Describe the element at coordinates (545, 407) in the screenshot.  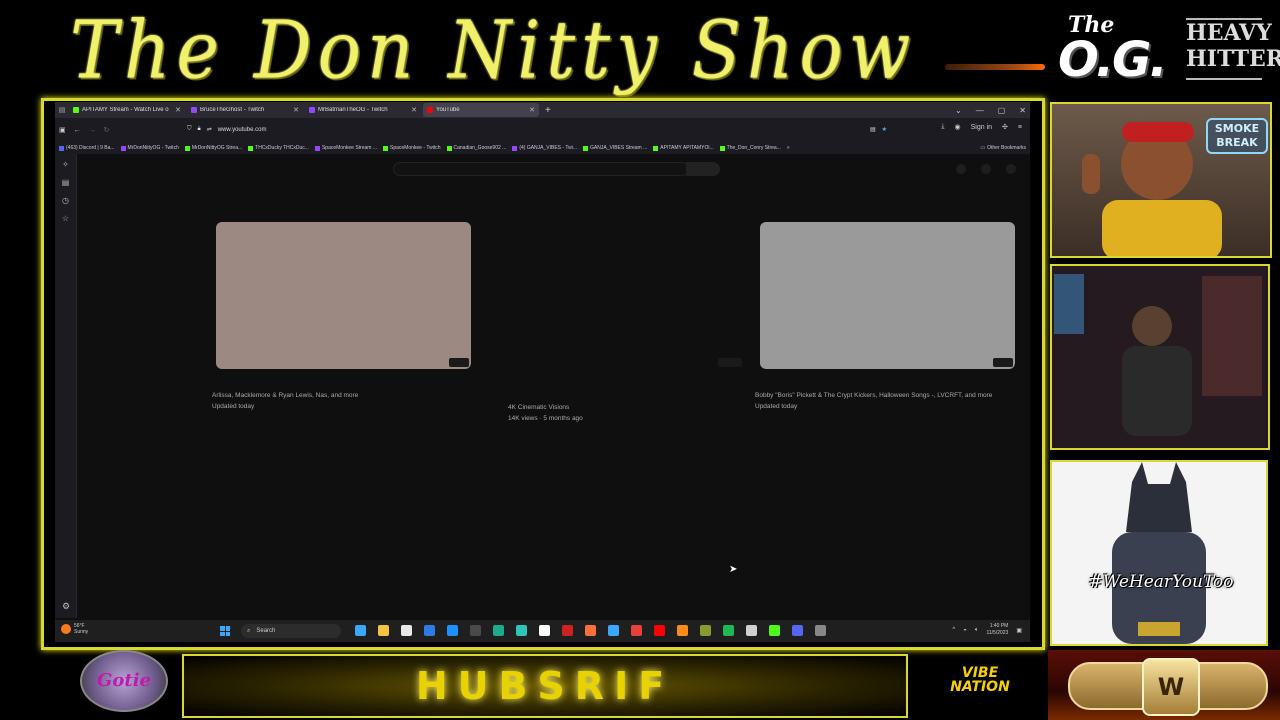
I see `video-title: 4K Cinematic Visions` at that location.